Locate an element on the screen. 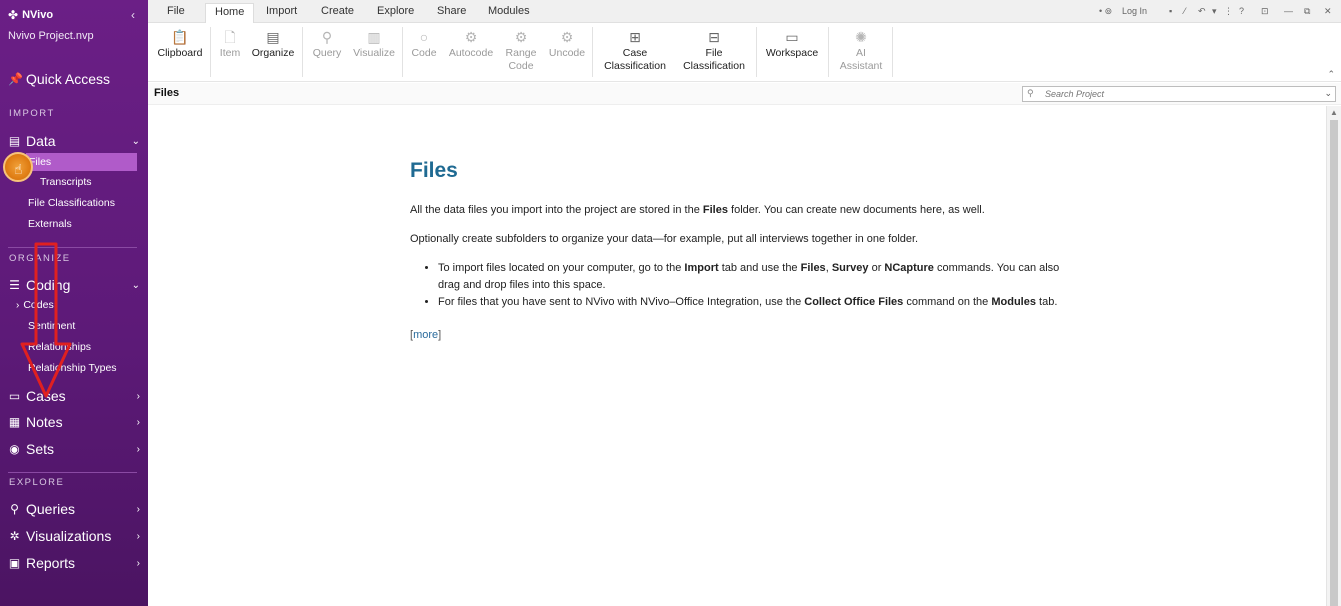 This screenshot has height=606, width=1341. close-icon: ✕ is located at coordinates (1328, 11).